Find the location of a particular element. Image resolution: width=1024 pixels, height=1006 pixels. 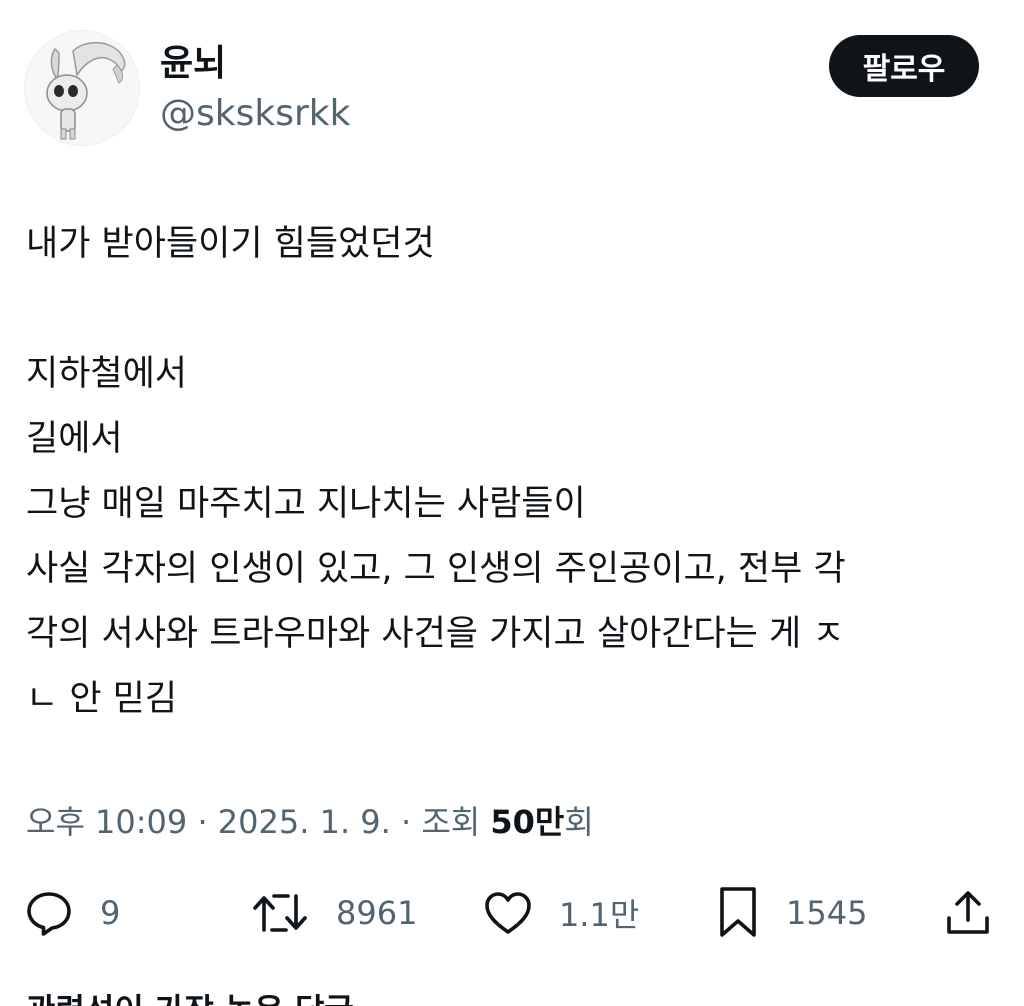

tweet-meta: 오후 10:09 · 2025. 1. 9. · 조회 50만회 is located at coordinates (310, 822).